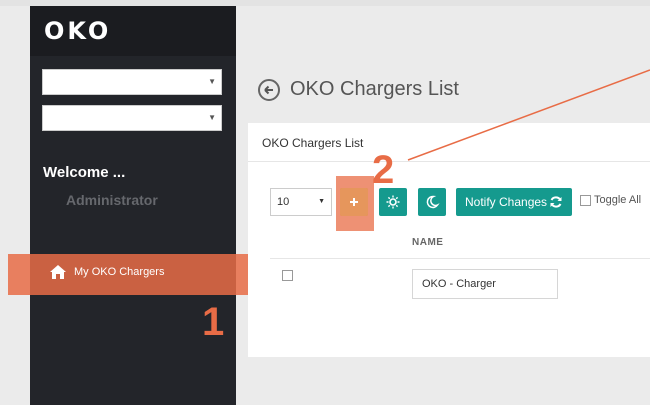 The height and width of the screenshot is (405, 650). I want to click on moon-icon, so click(433, 202).